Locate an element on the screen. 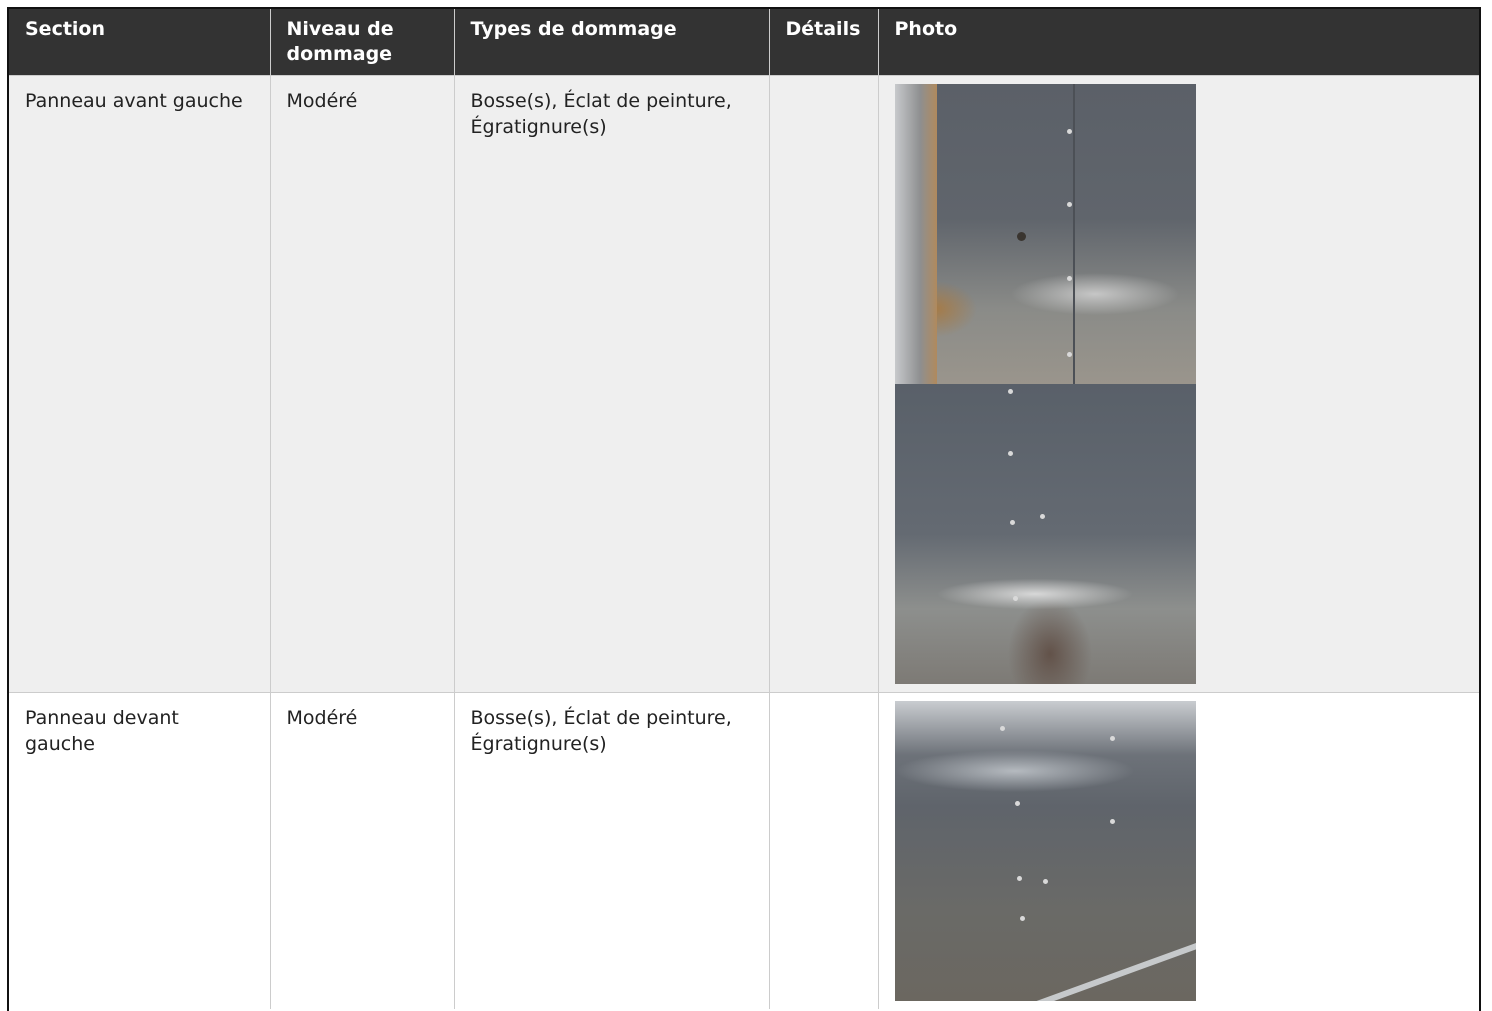  header-section: Section is located at coordinates (139, 42).